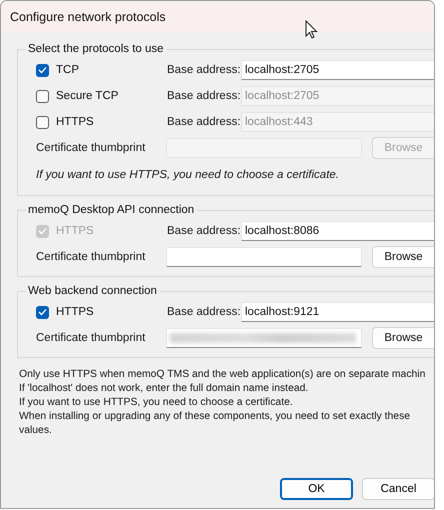 The width and height of the screenshot is (444, 510). What do you see at coordinates (398, 489) in the screenshot?
I see `dialog-button: Cancel` at bounding box center [398, 489].